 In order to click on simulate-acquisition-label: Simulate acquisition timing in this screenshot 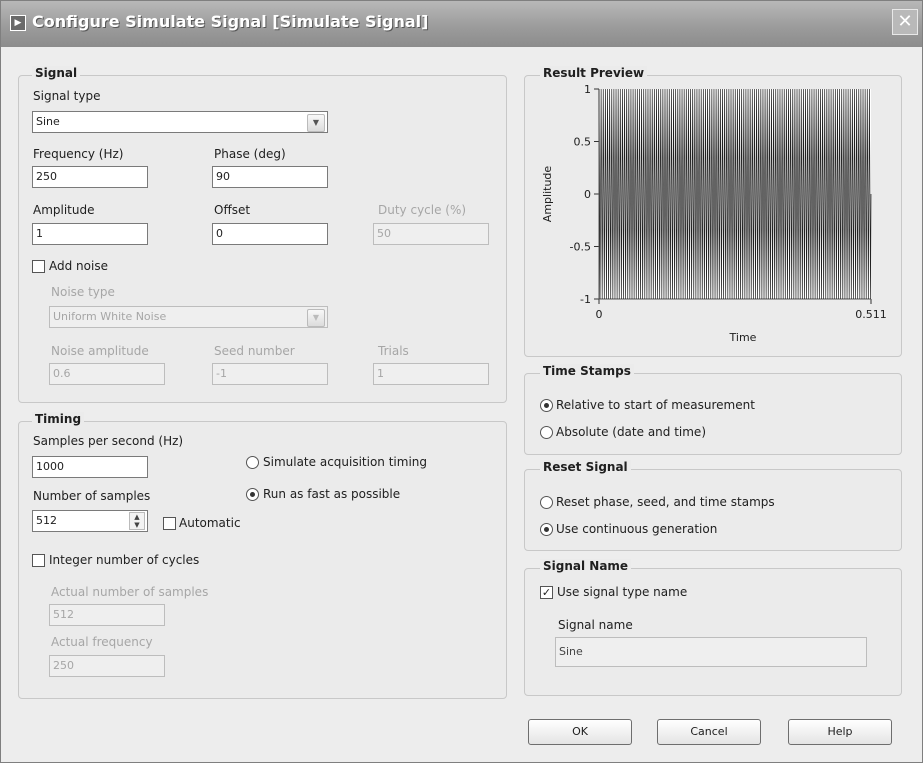, I will do `click(345, 462)`.